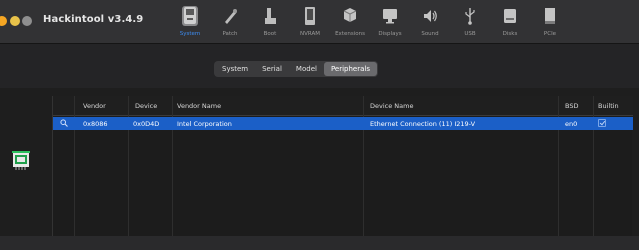  What do you see at coordinates (350, 34) in the screenshot?
I see `toolbar-extensions-label: Extensions` at bounding box center [350, 34].